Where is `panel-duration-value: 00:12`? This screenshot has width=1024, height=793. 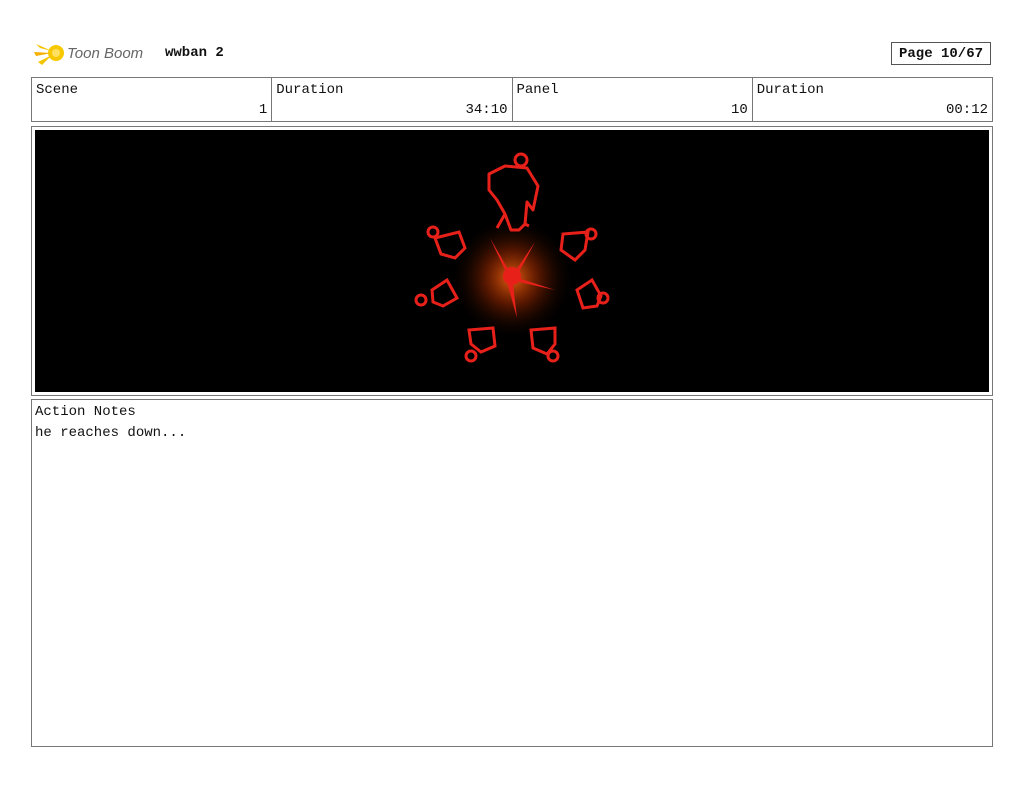
panel-duration-value: 00:12 is located at coordinates (966, 110).